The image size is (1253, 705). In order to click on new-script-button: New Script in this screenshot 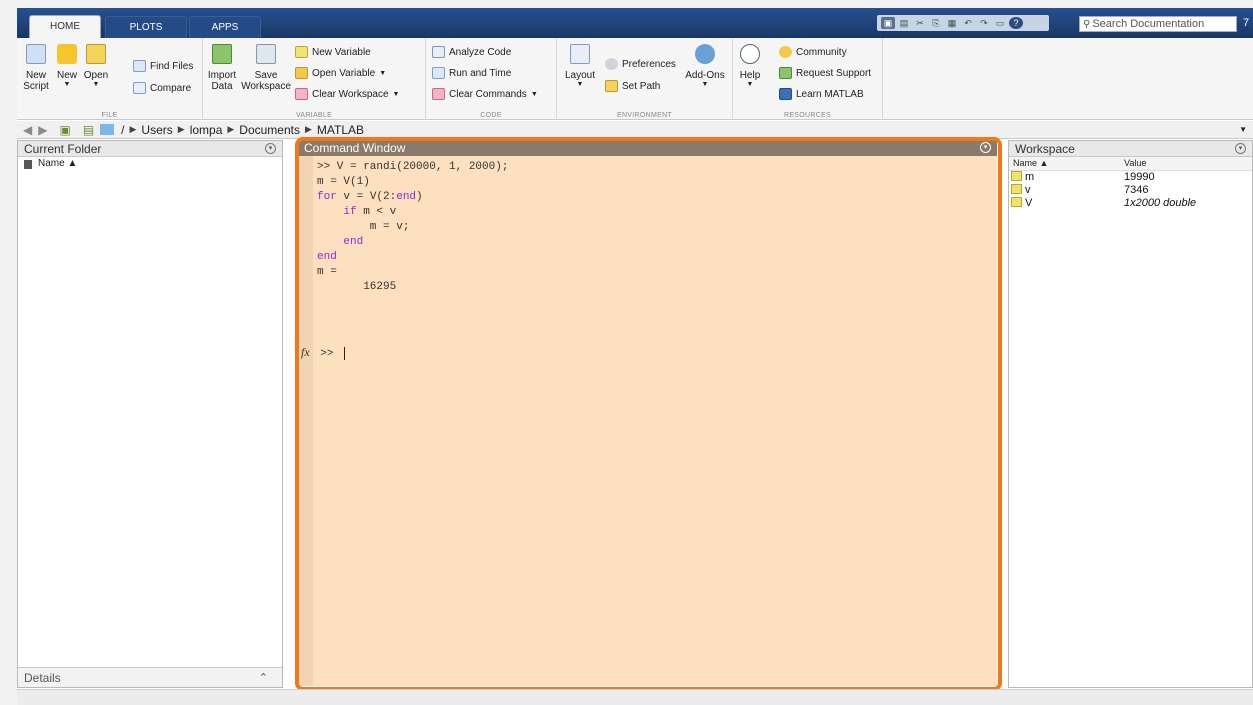, I will do `click(36, 68)`.